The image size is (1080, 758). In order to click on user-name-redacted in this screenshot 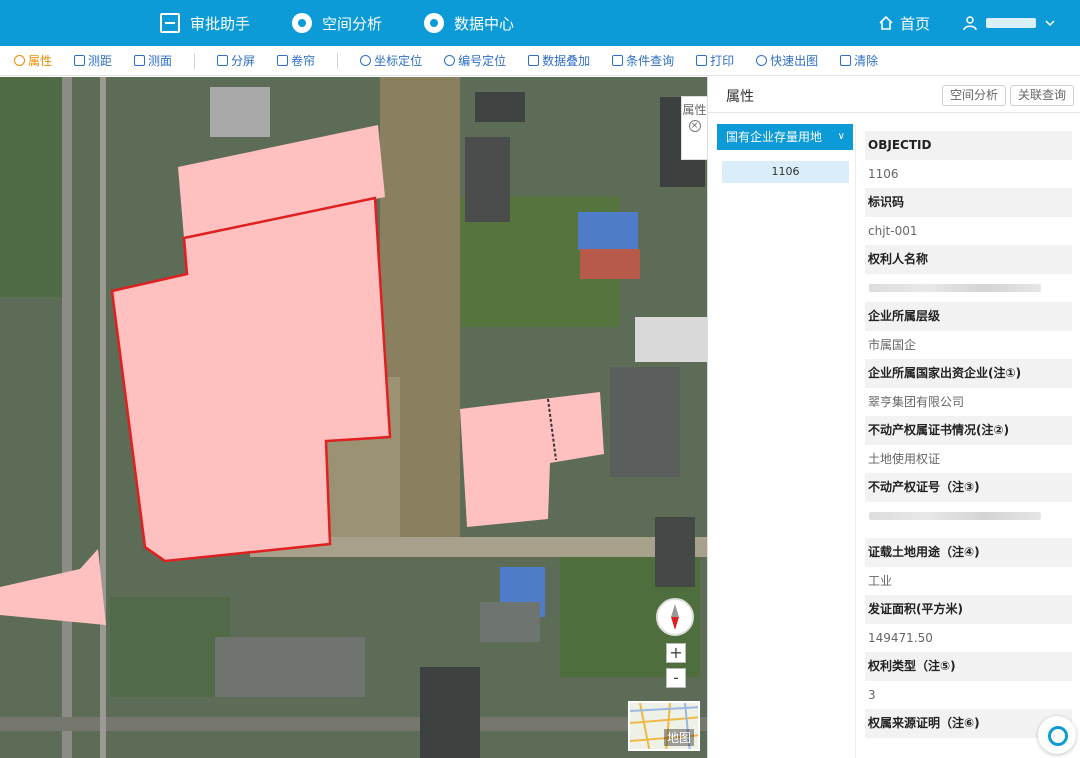, I will do `click(1011, 23)`.